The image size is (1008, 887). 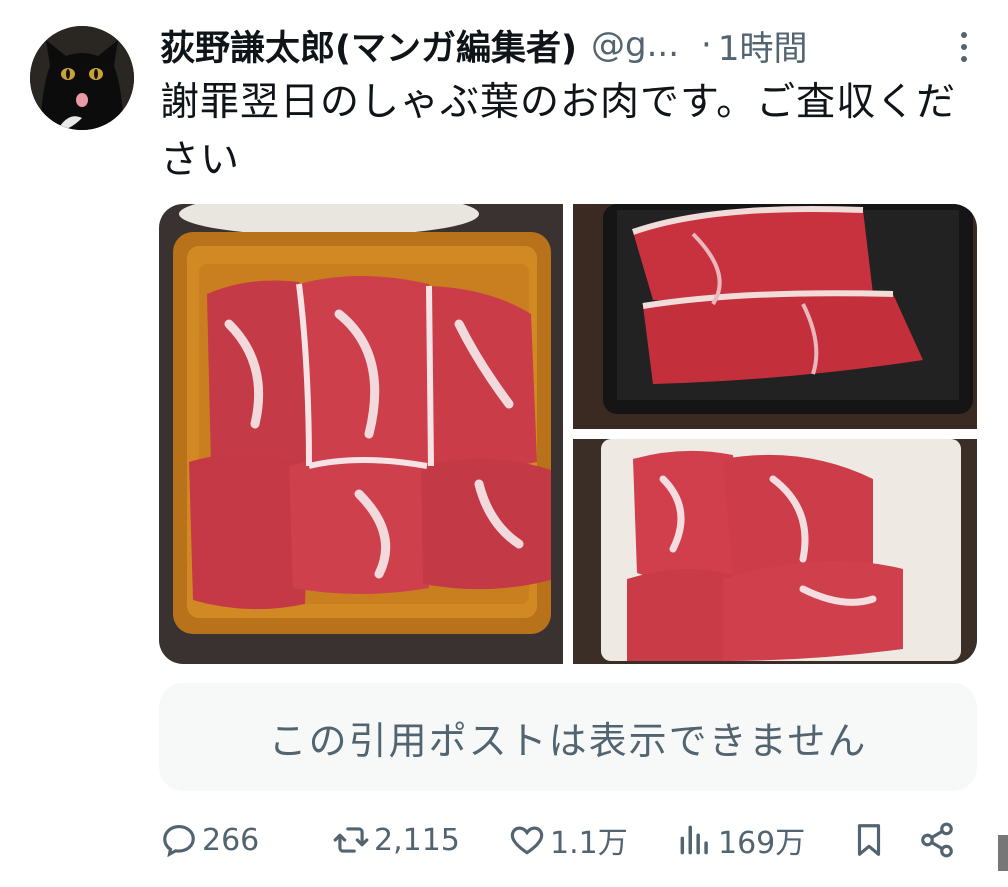 I want to click on bookmark-icon, so click(x=869, y=840).